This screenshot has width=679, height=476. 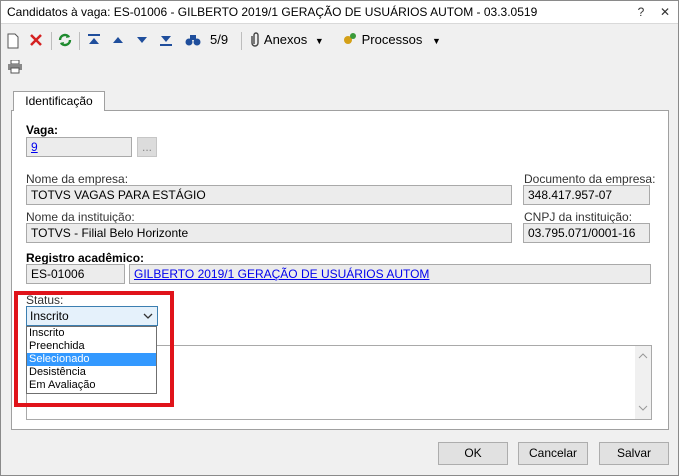 I want to click on institution-cnpj-field: 03.795.071/0001-16, so click(x=586, y=233).